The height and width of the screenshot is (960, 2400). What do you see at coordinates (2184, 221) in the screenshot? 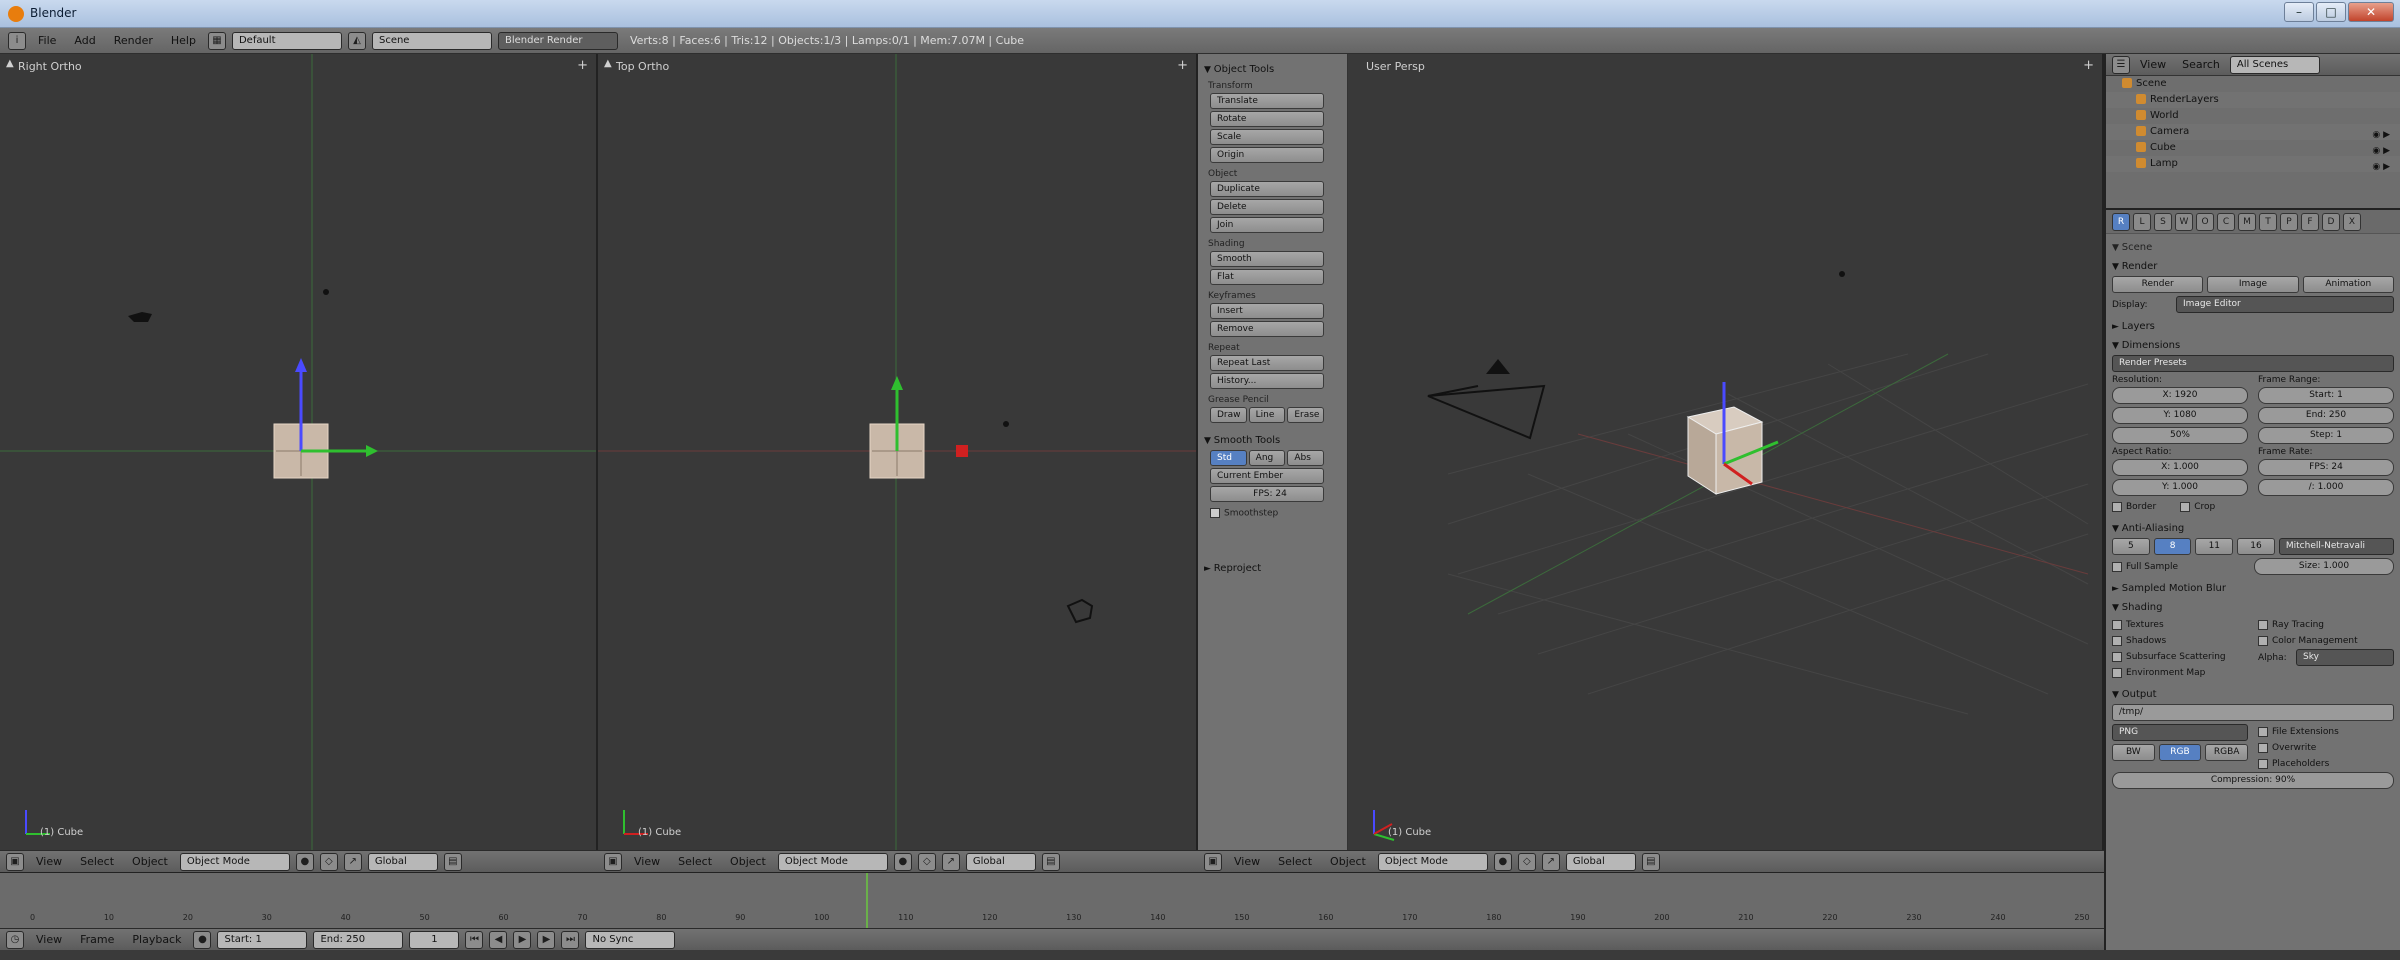
I see `properties-tab-icon: W` at bounding box center [2184, 221].